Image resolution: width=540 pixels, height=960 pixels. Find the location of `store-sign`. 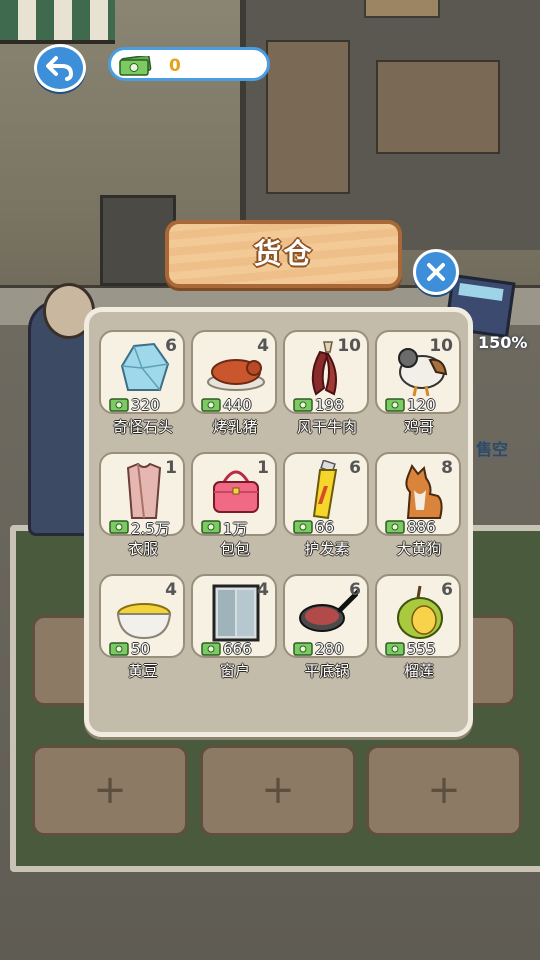

store-sign is located at coordinates (402, 9).